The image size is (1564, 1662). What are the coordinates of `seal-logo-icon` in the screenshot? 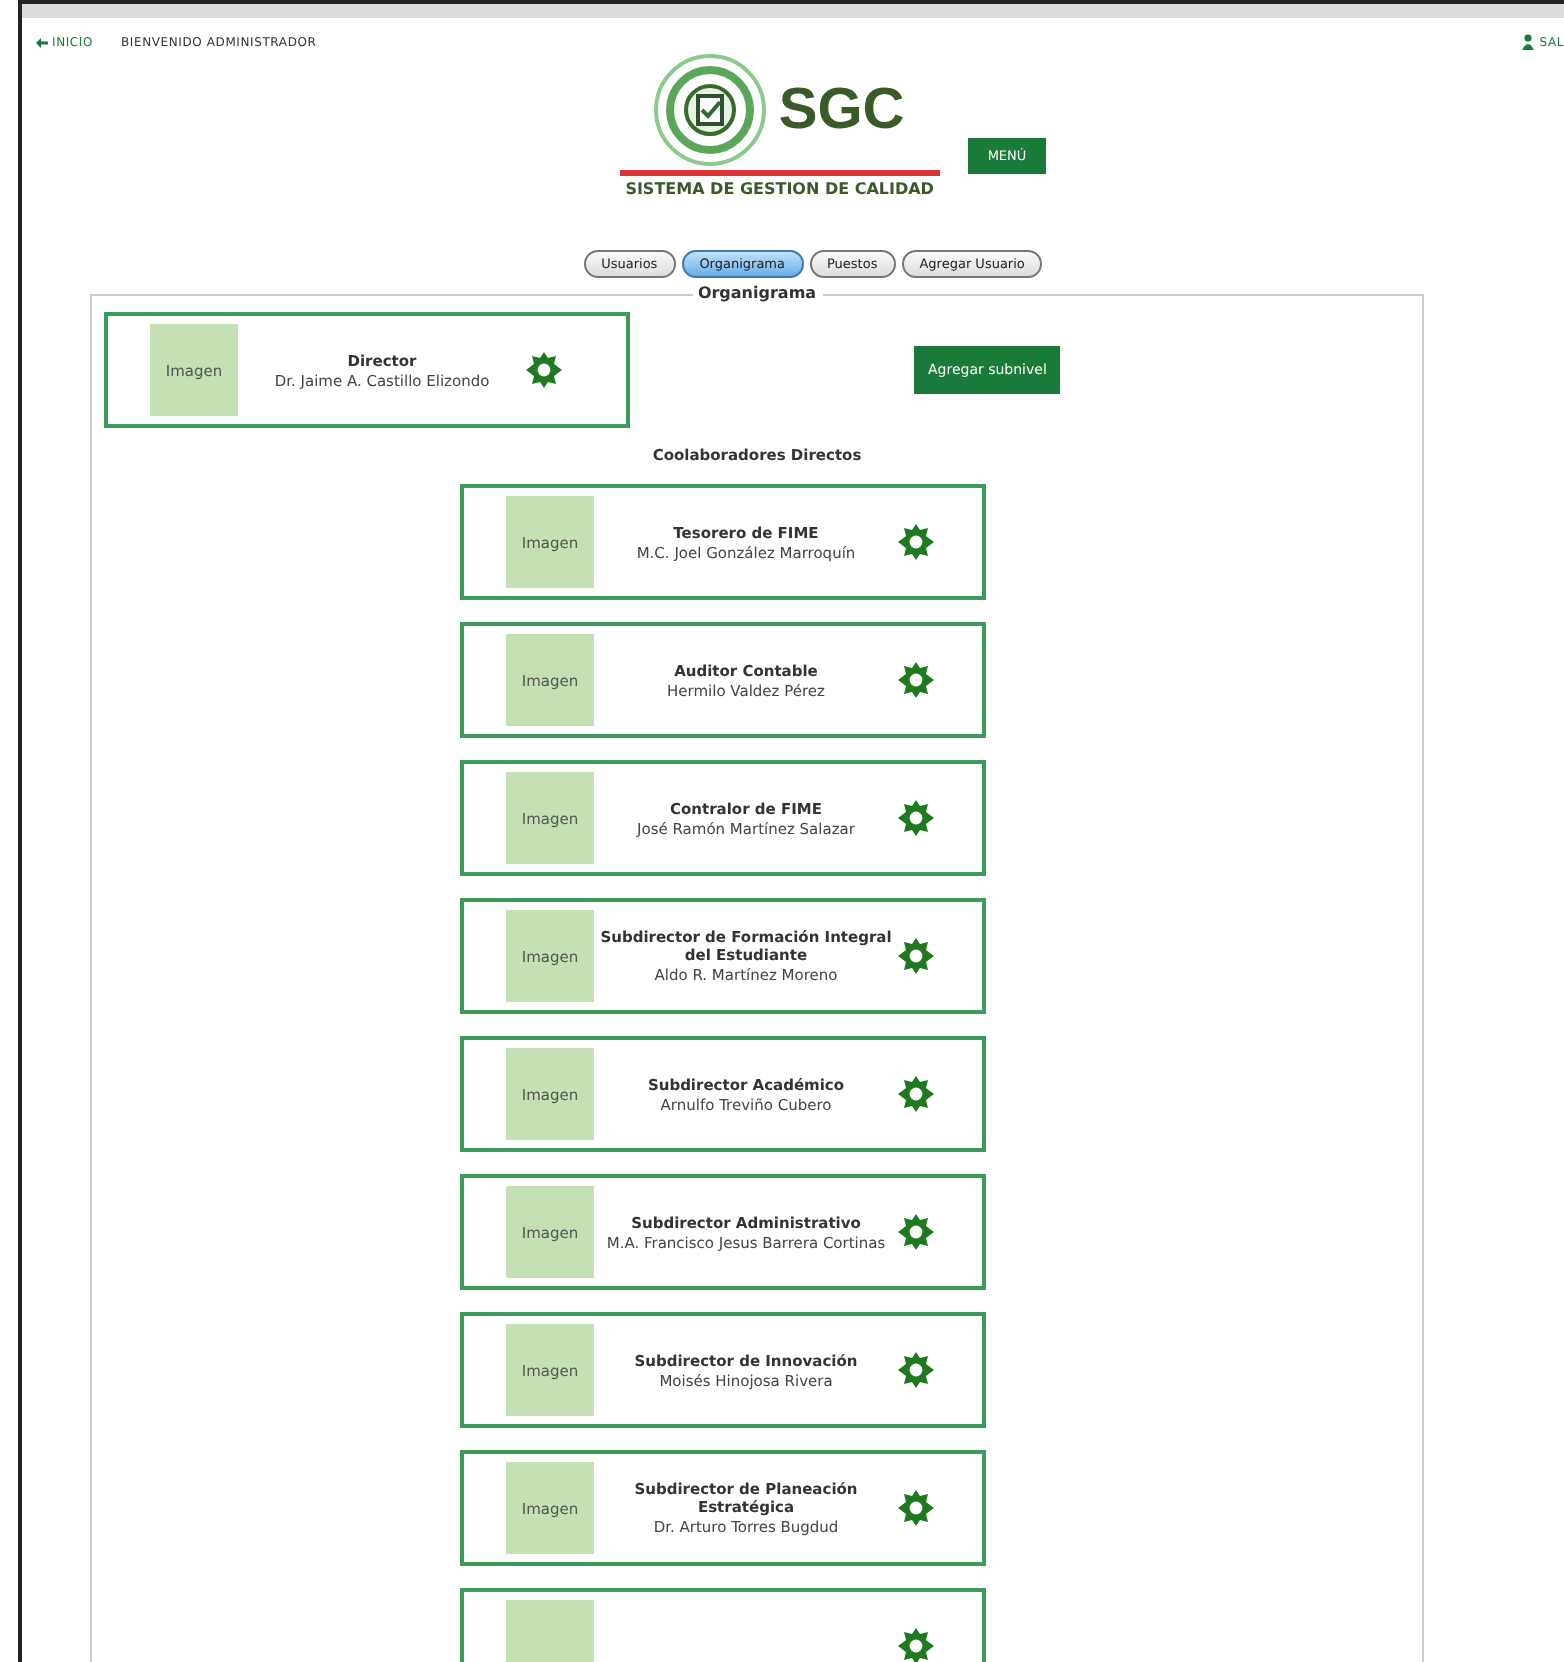 It's located at (710, 110).